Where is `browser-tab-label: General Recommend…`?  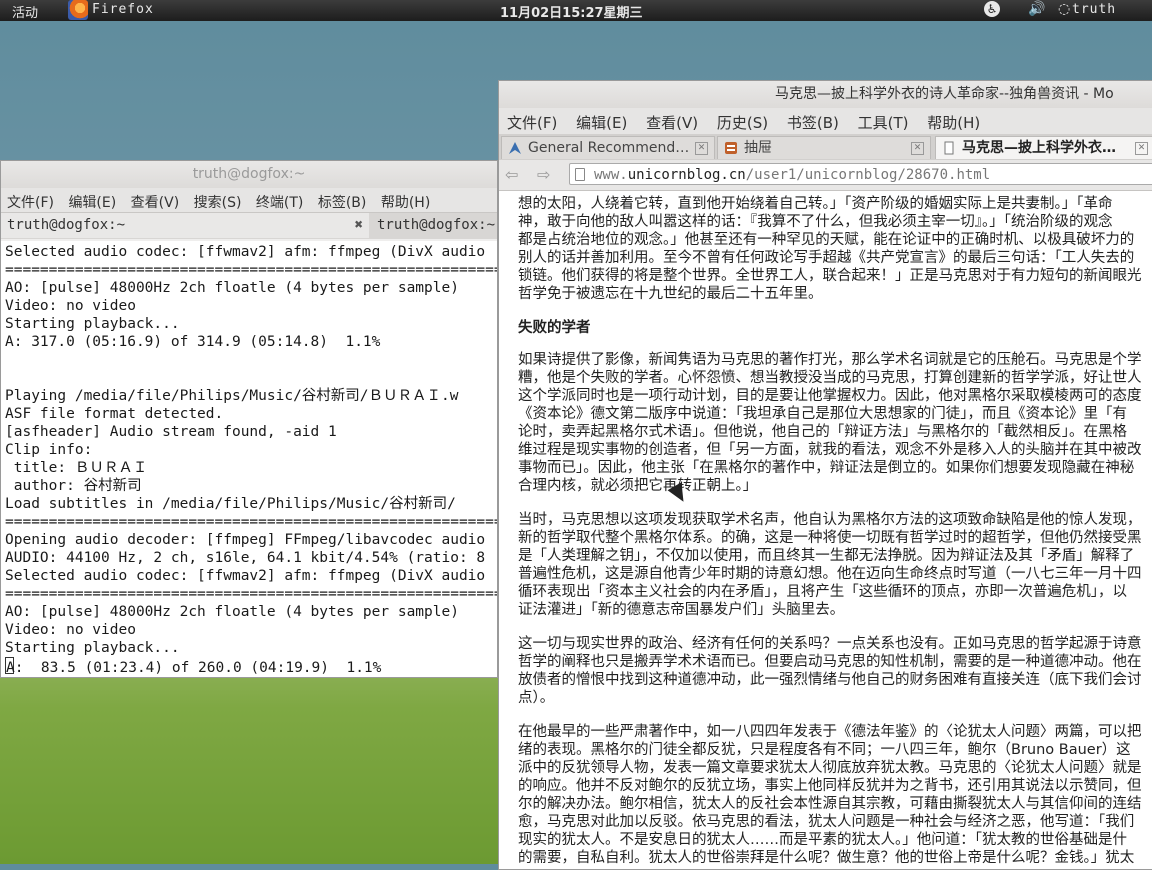
browser-tab-label: General Recommend… is located at coordinates (609, 148).